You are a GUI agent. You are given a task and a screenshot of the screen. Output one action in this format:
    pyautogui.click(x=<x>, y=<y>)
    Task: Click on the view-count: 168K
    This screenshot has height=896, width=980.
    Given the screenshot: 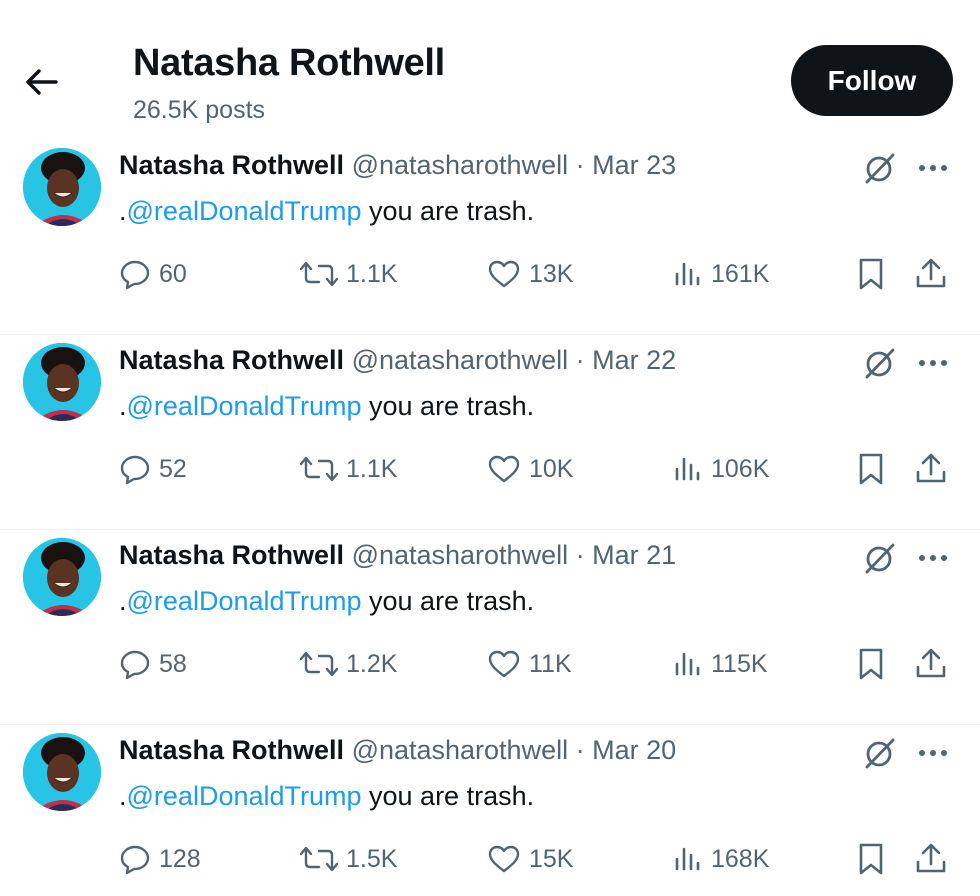 What is the action you would take?
    pyautogui.click(x=740, y=858)
    